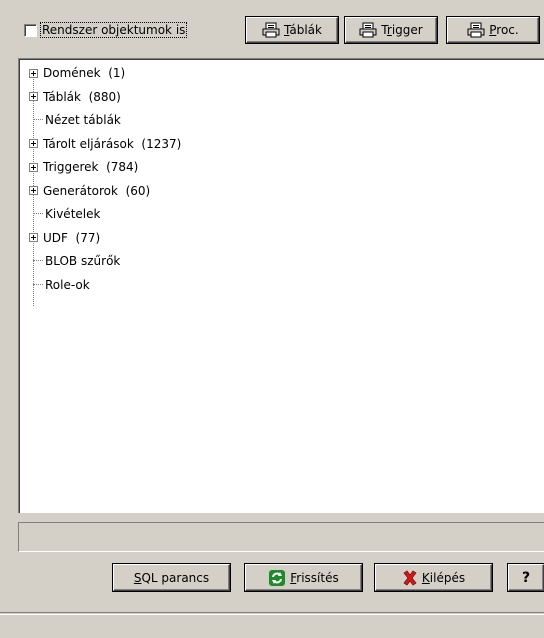 This screenshot has width=544, height=638. I want to click on system-objects-label: Rendszer objektumok is, so click(113, 30).